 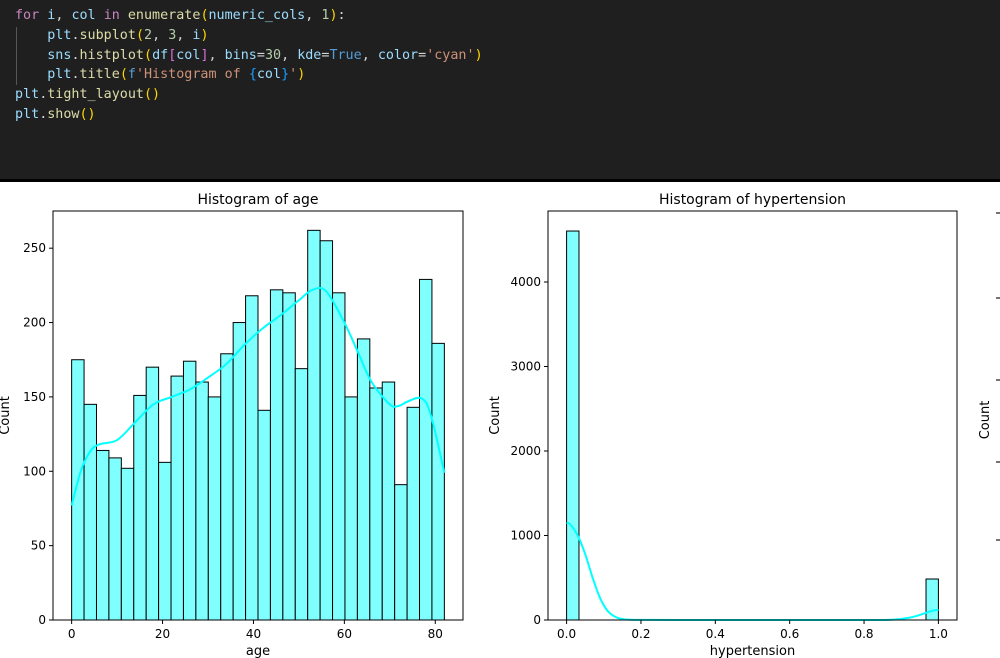 I want to click on code-token: in, so click(x=111, y=15).